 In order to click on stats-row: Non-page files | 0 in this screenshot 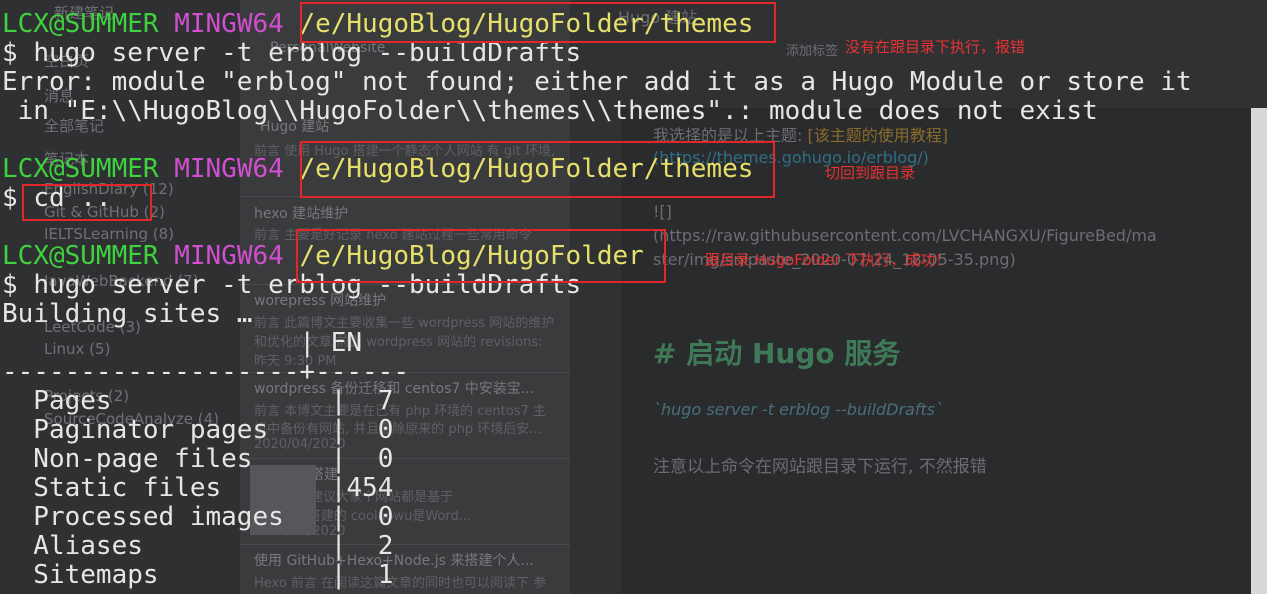, I will do `click(198, 459)`.